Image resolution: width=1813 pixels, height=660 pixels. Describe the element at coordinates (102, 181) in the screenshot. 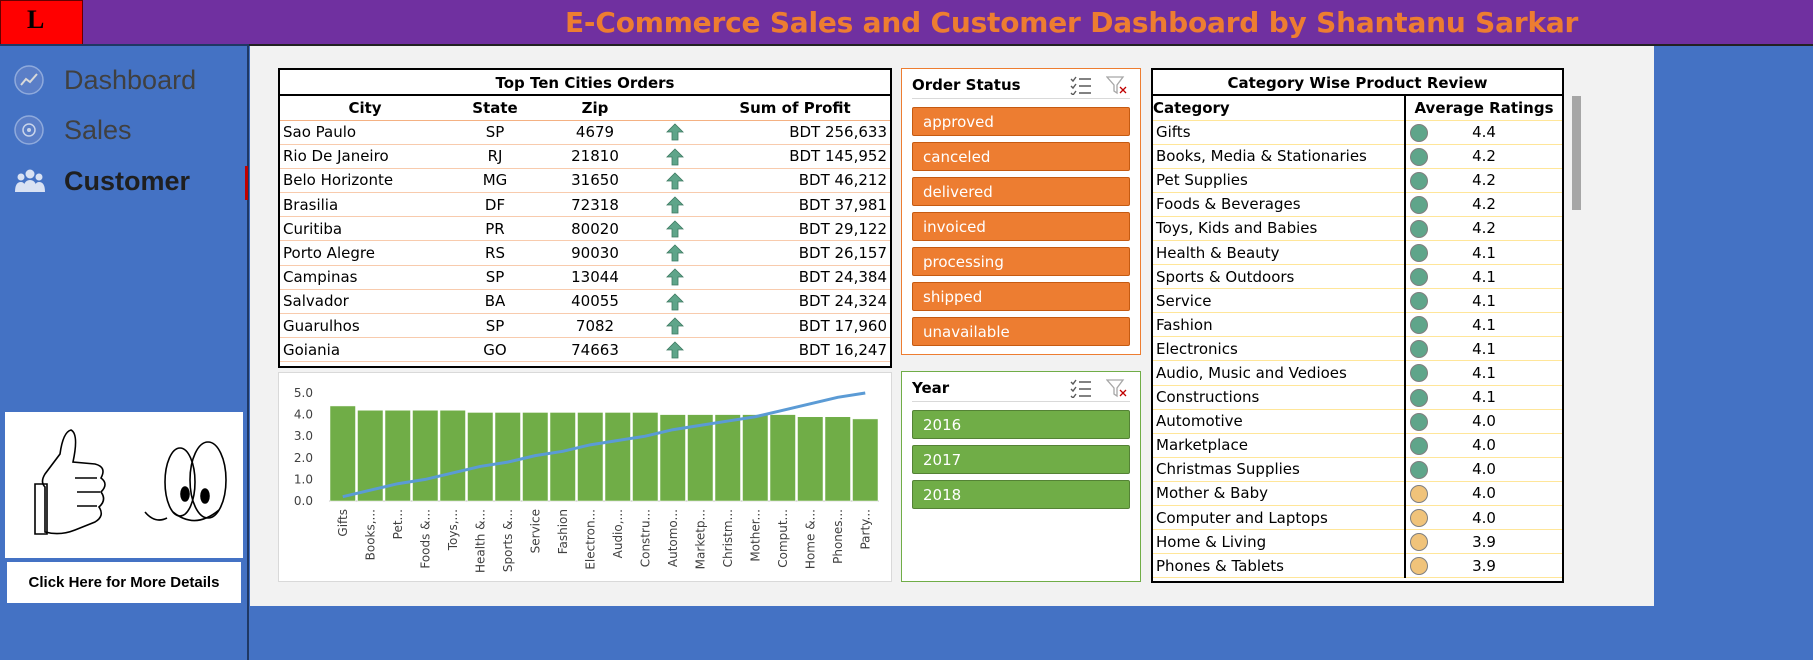

I see `sidebar-item-customer: Customer` at that location.